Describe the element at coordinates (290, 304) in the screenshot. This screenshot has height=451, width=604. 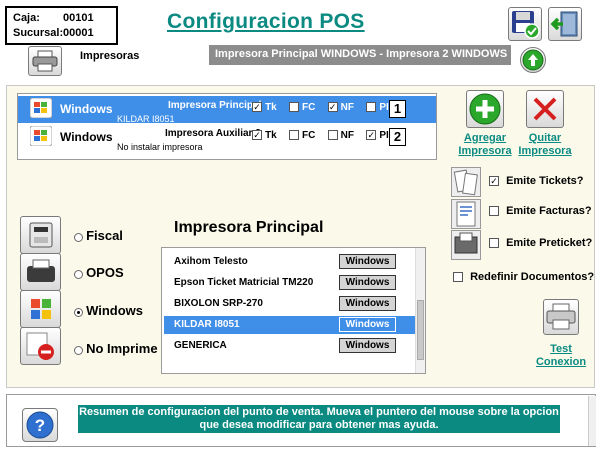
I see `printer-list-item: BIXOLON SRP-270 Windows` at that location.